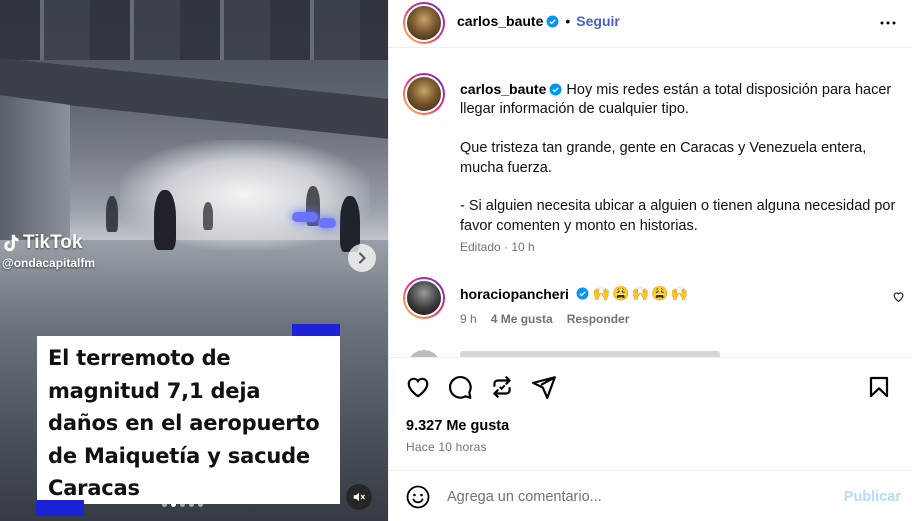 The image size is (912, 521). I want to click on speaker-muted-icon, so click(359, 497).